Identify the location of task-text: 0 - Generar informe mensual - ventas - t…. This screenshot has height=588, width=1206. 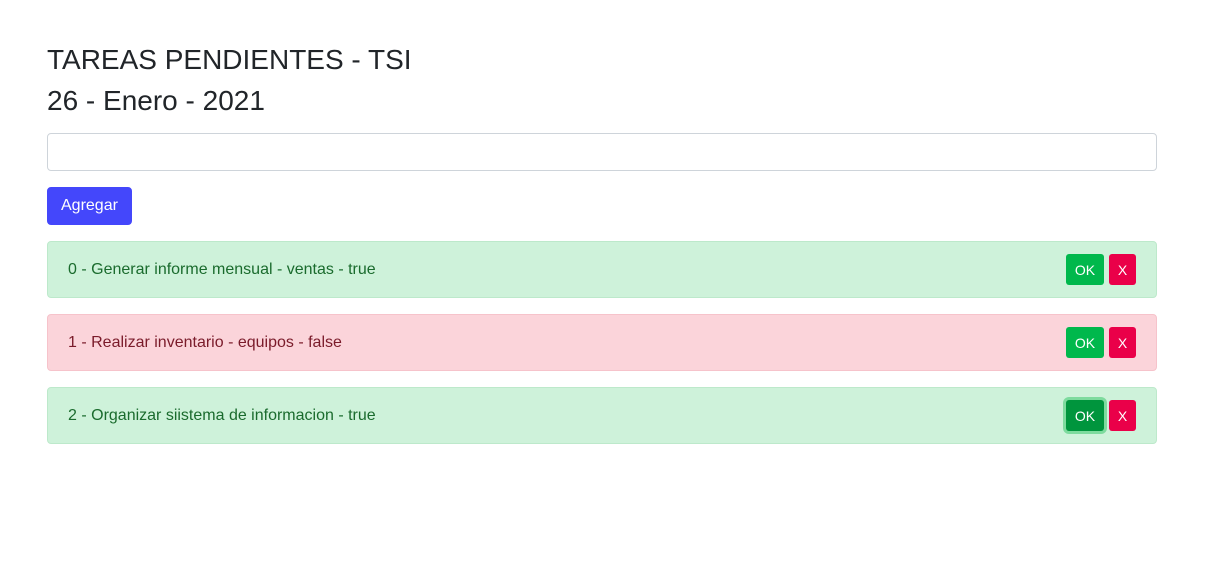
(222, 269).